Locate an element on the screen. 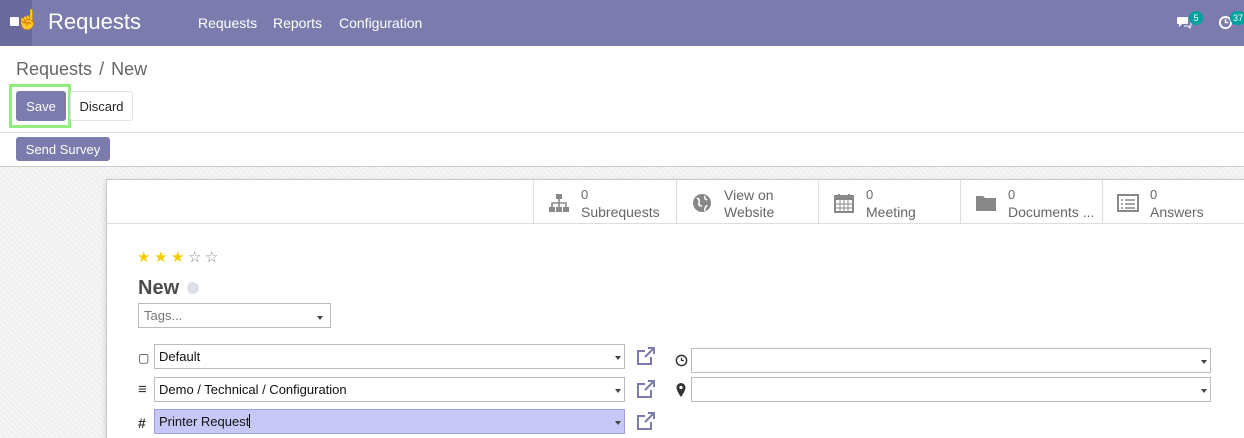 This screenshot has height=438, width=1244. sitemap-icon is located at coordinates (559, 203).